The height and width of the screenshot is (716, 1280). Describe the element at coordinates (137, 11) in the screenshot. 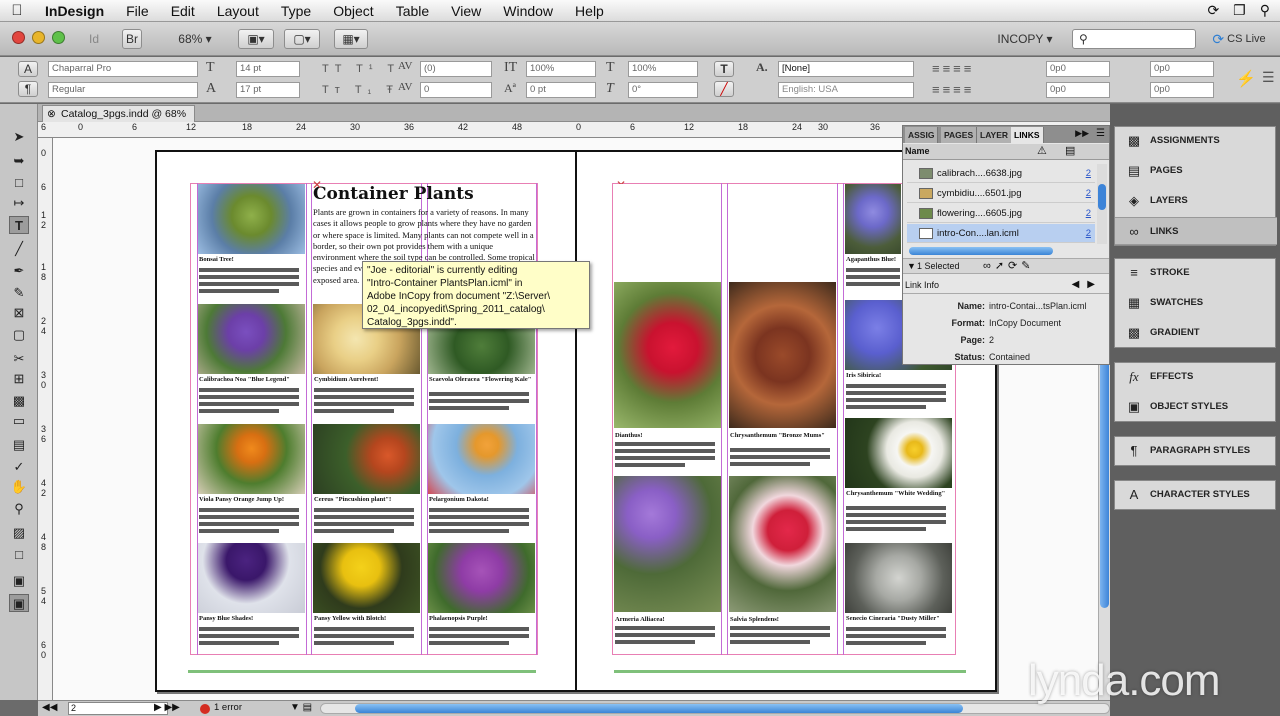

I see `menu-file: File` at that location.